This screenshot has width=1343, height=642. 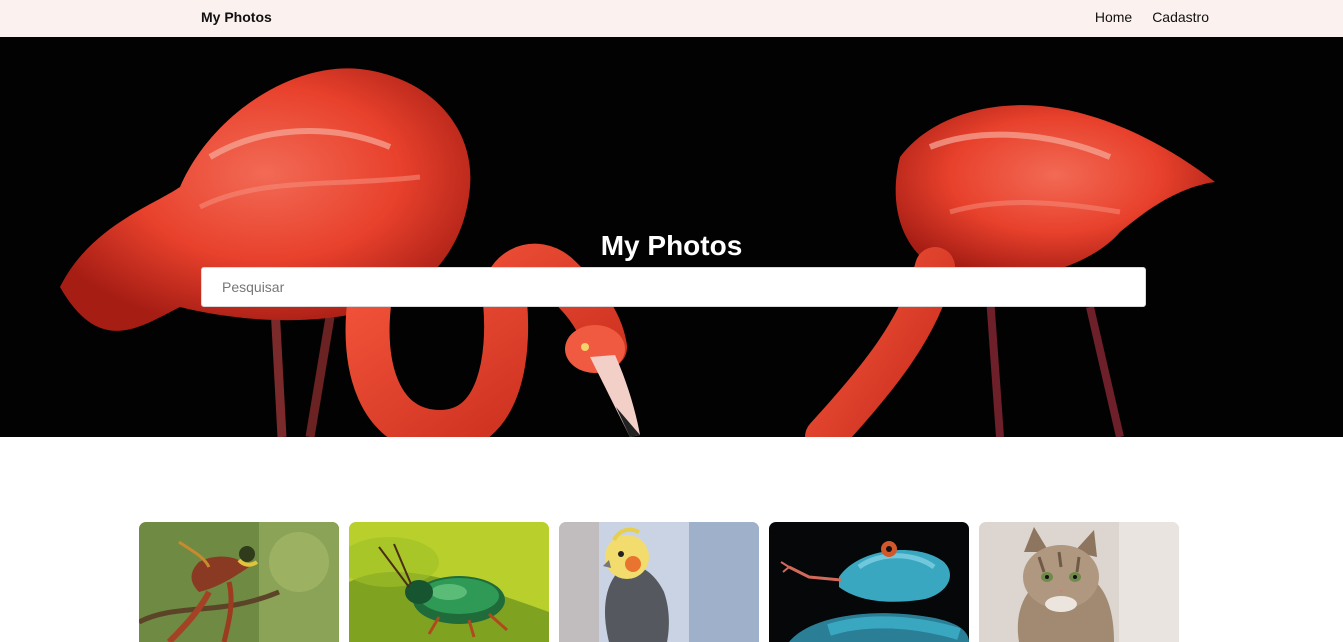 I want to click on search-input, so click(x=673, y=287).